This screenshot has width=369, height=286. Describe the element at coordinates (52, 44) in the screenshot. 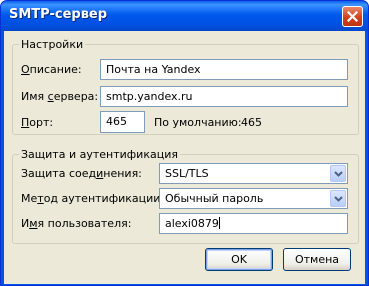

I see `settings-legend: Настройки` at that location.